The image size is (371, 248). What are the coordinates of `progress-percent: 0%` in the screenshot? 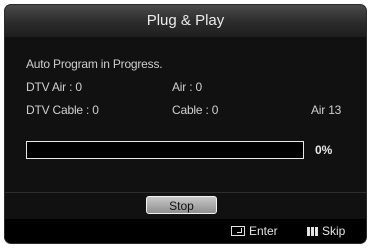 It's located at (324, 150).